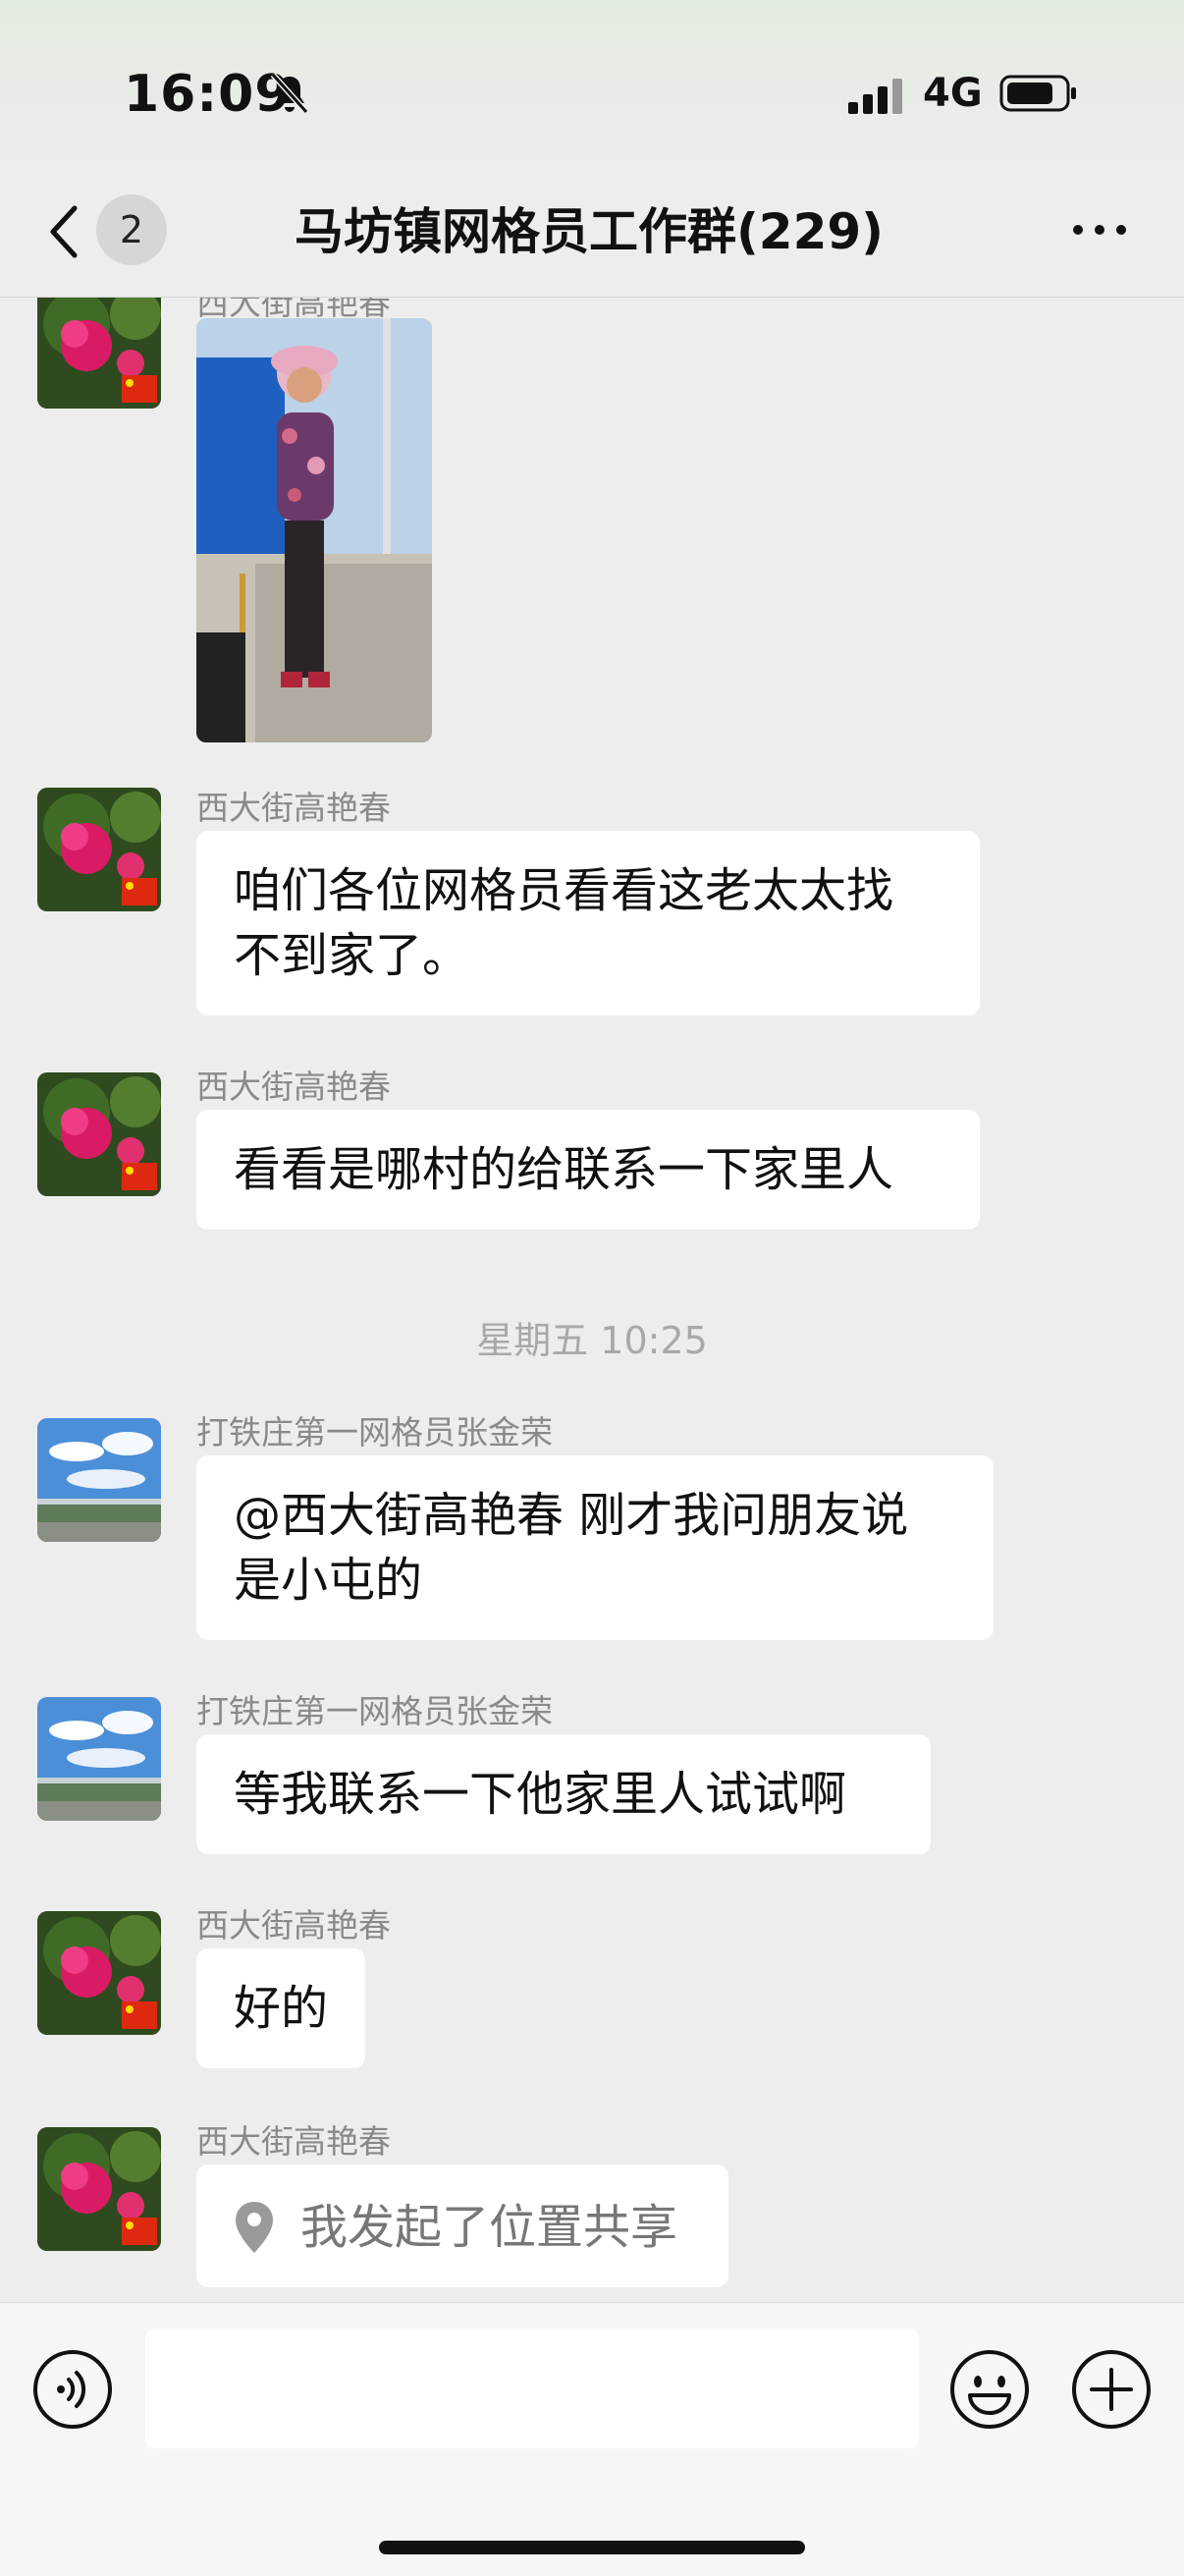  Describe the element at coordinates (564, 1169) in the screenshot. I see `message-text: 看看是哪村的给联系一下家里人` at that location.